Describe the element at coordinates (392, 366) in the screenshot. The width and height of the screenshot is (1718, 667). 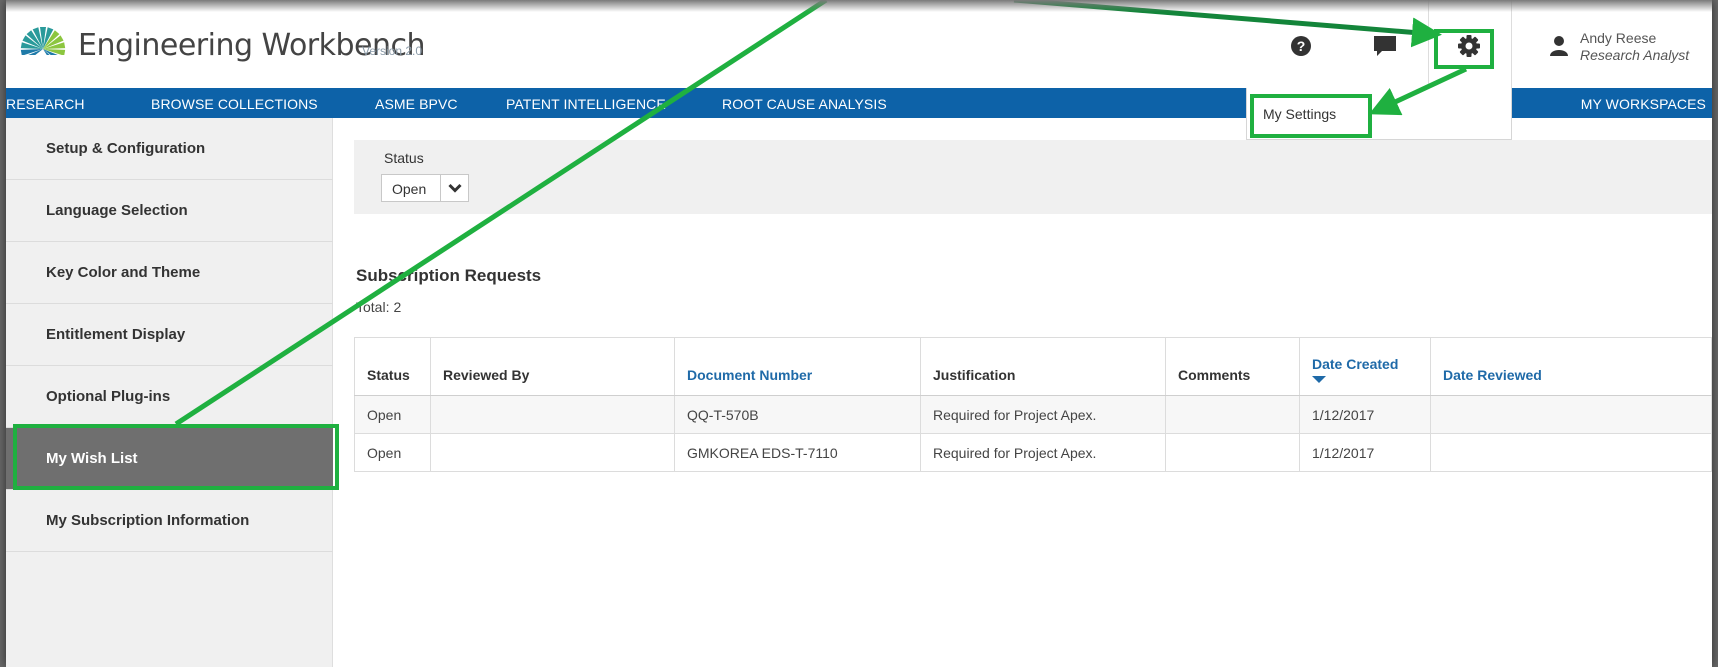
I see `column-header-status: Status` at that location.